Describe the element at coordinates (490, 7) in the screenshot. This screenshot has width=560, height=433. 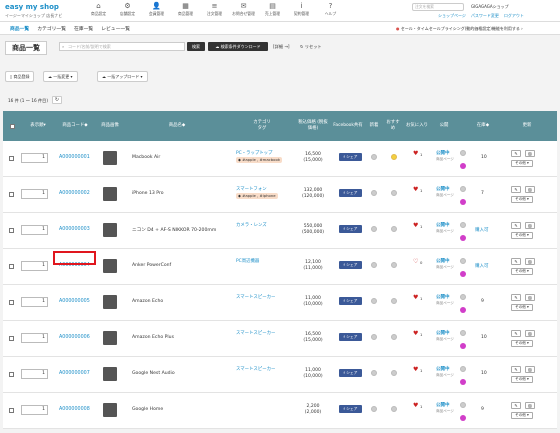
I see `shop-name: GIGAGAGAショップ` at that location.